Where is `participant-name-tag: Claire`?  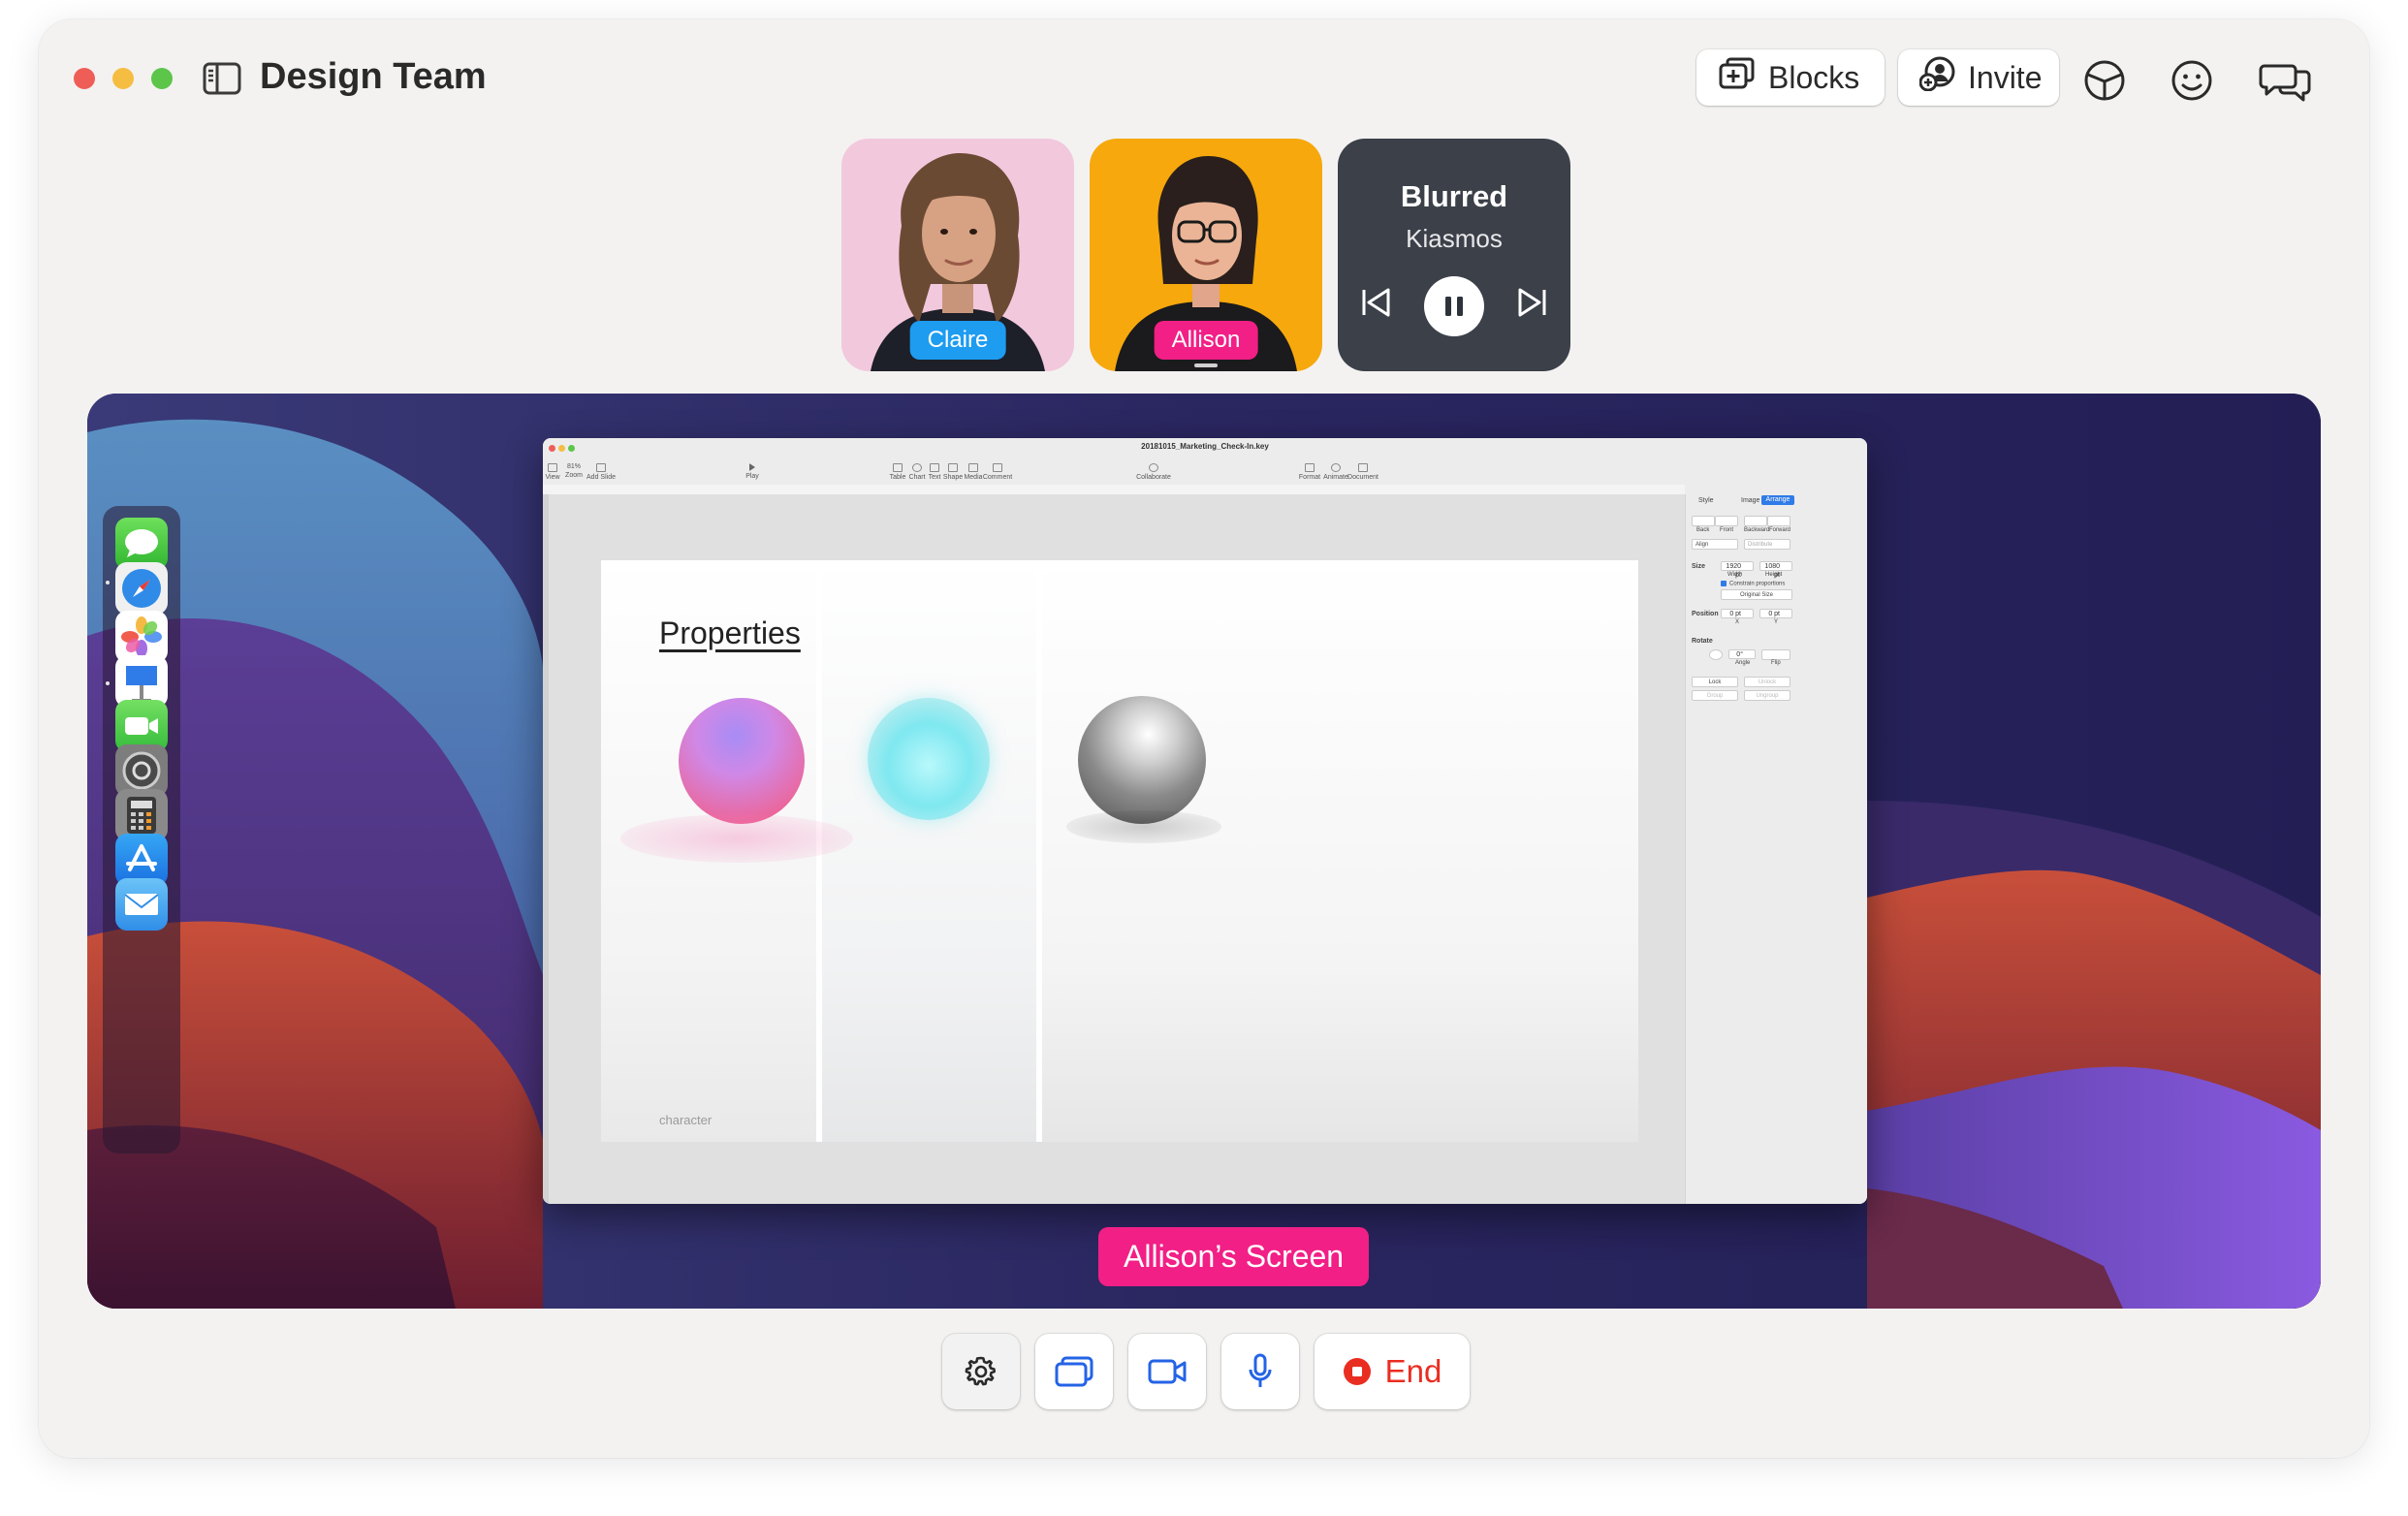
participant-name-tag: Claire is located at coordinates (957, 340).